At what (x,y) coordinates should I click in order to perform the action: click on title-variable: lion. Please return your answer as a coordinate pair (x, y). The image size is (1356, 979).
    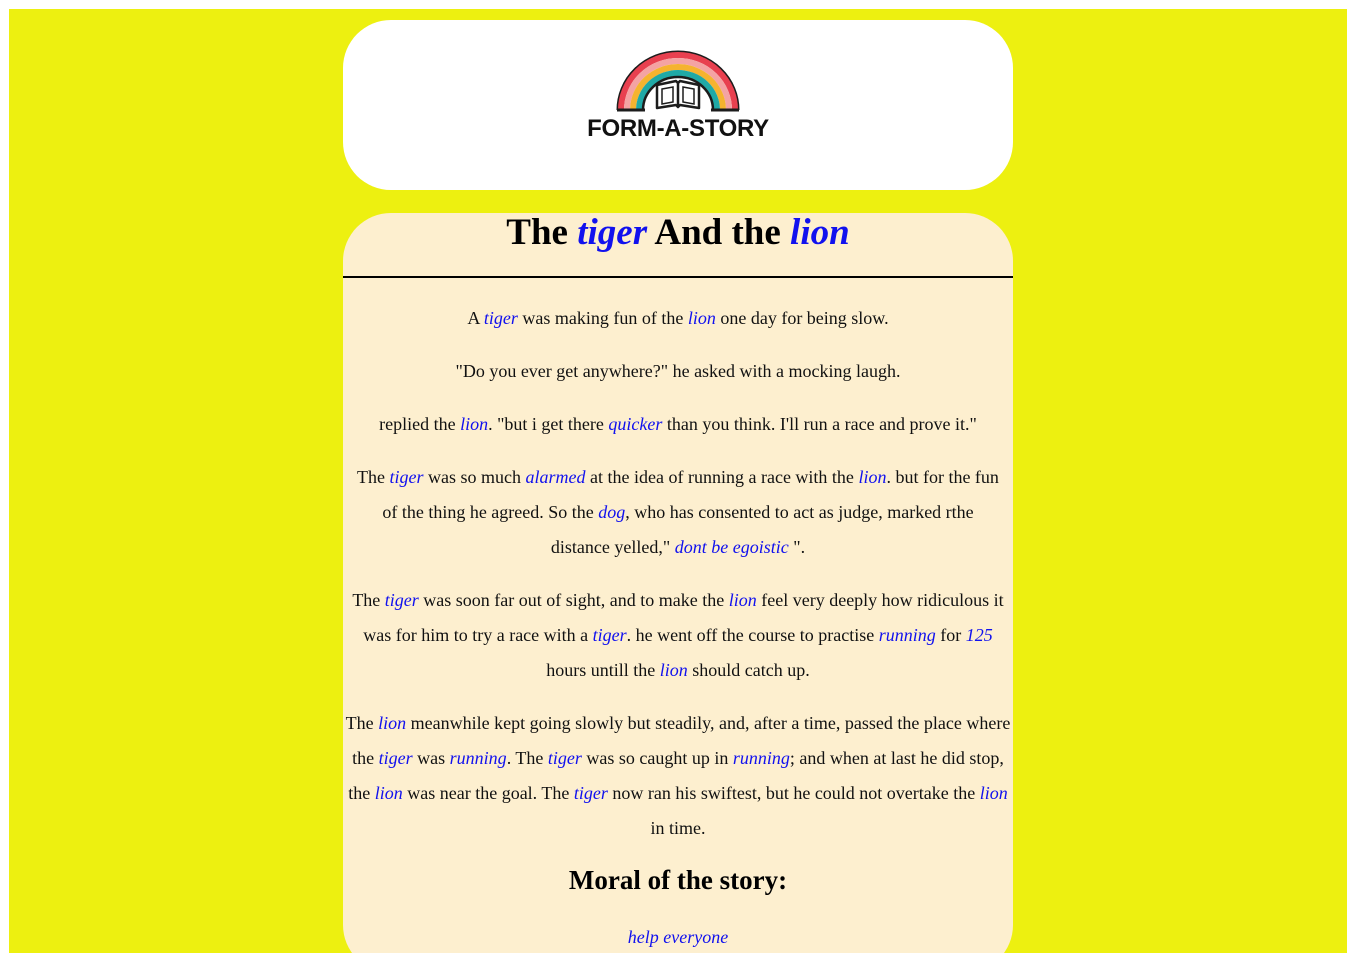
    Looking at the image, I should click on (820, 233).